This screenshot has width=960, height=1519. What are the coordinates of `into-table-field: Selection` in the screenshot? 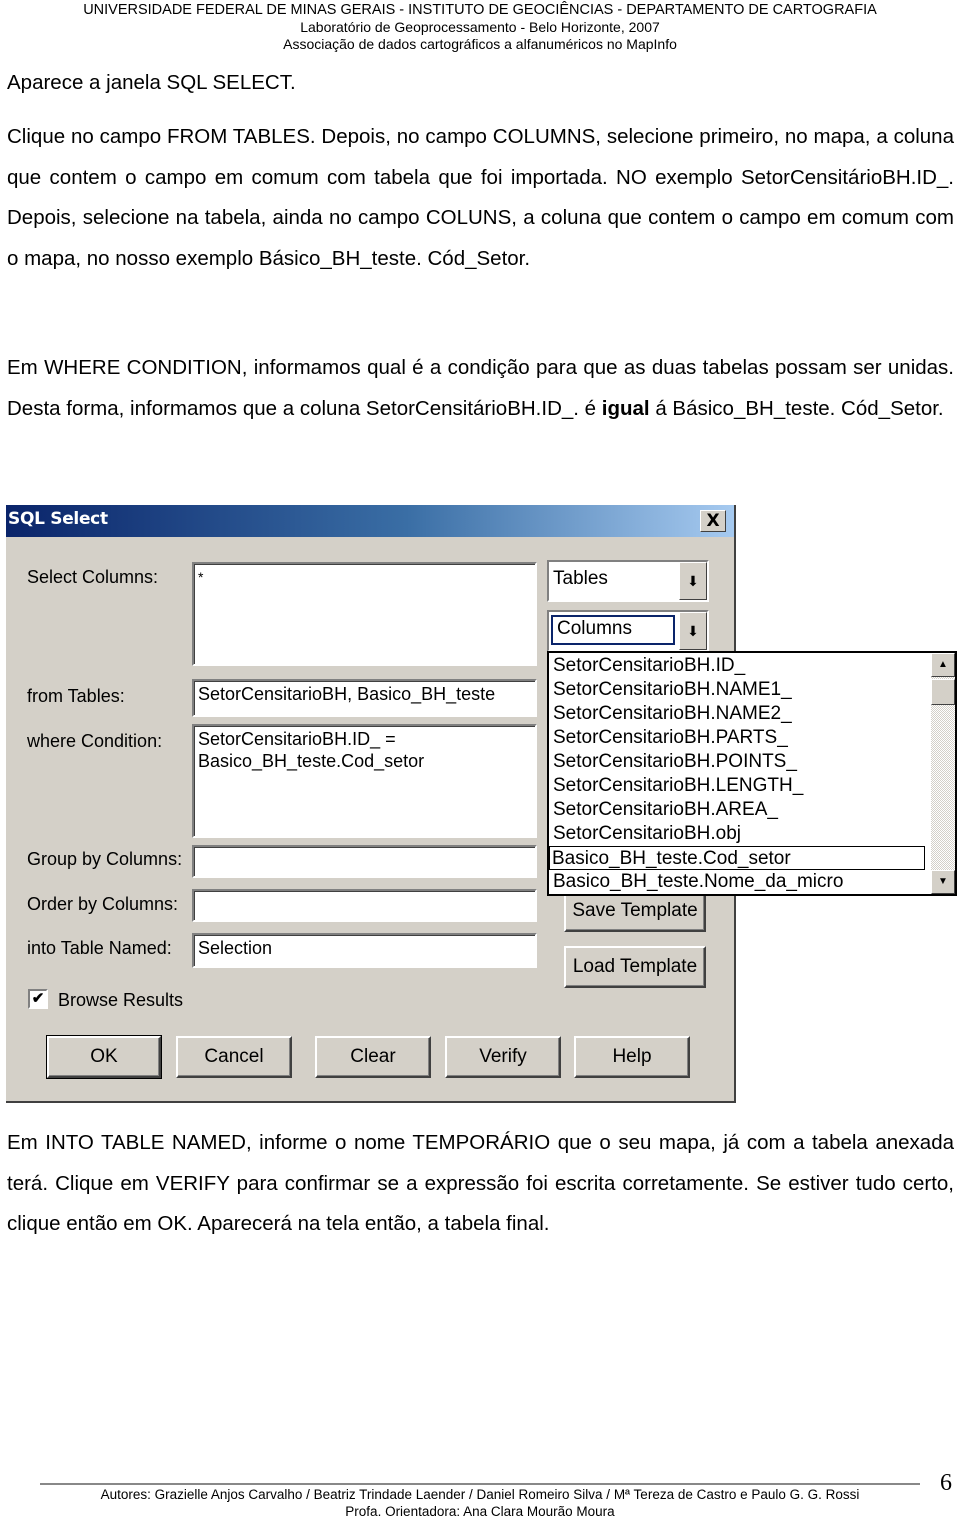 It's located at (364, 950).